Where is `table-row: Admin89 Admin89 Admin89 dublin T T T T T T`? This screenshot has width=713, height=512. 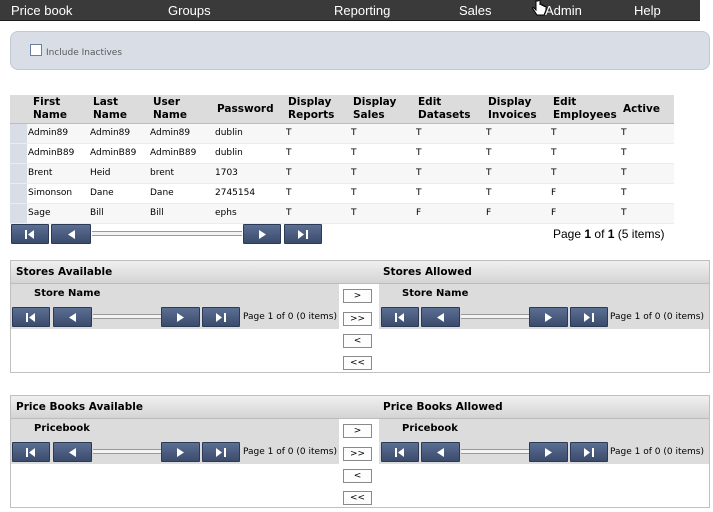
table-row: Admin89 Admin89 Admin89 dublin T T T T T T is located at coordinates (342, 134).